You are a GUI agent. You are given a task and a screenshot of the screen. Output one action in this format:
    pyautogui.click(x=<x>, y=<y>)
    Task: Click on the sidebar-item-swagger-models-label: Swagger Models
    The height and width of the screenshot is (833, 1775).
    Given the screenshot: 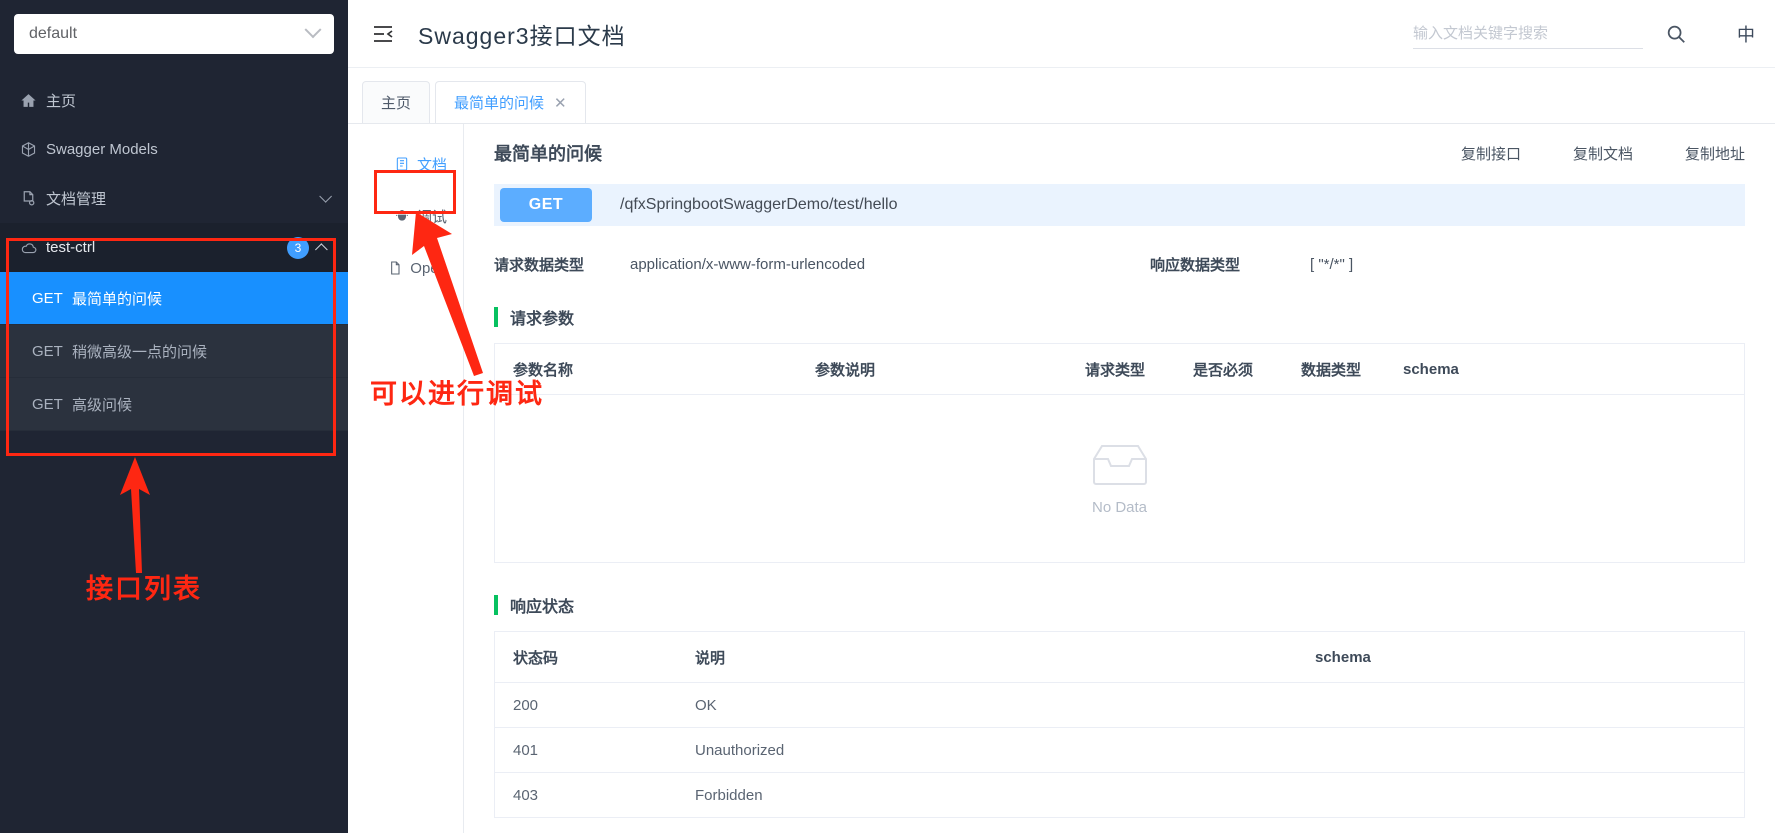 What is the action you would take?
    pyautogui.click(x=102, y=149)
    